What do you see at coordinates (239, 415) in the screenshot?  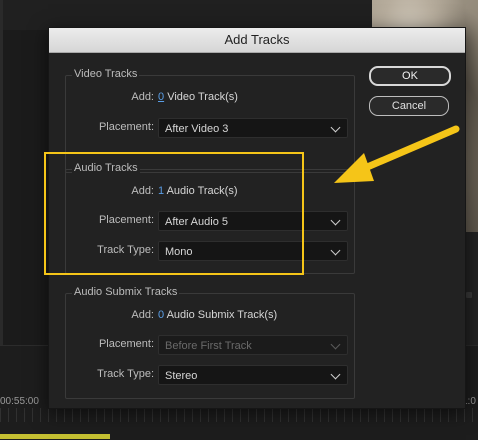 I see `timeline-ruler` at bounding box center [239, 415].